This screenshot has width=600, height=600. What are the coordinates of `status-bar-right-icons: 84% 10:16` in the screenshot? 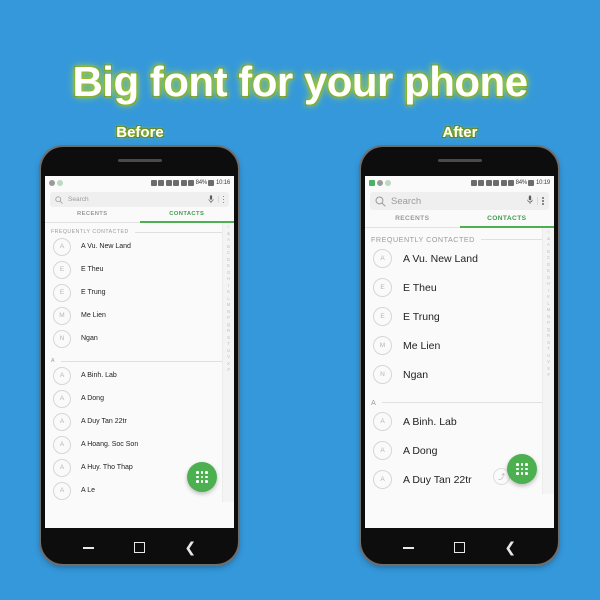 It's located at (190, 182).